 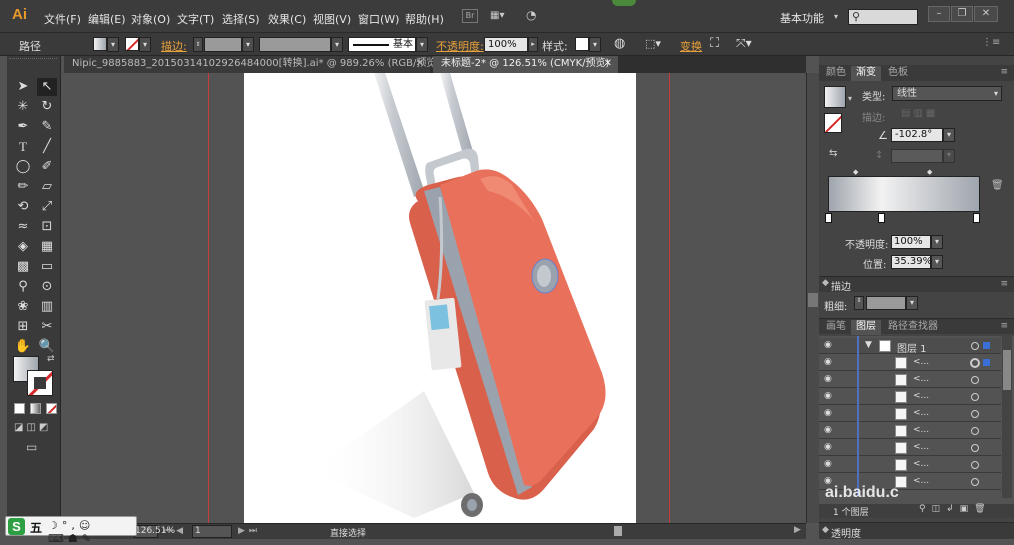 I want to click on gradient-angle-field: -102.8°, so click(x=917, y=135).